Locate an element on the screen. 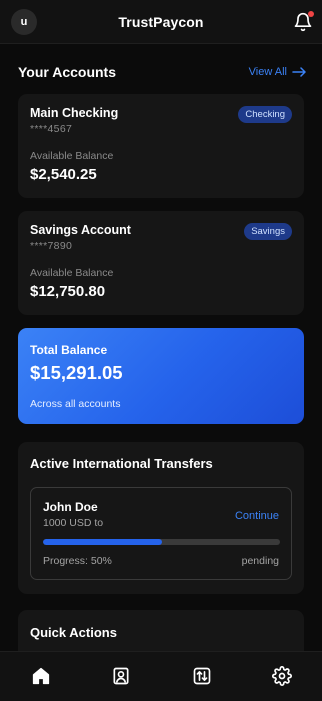  transfers-title: Active International Transfers is located at coordinates (121, 463).